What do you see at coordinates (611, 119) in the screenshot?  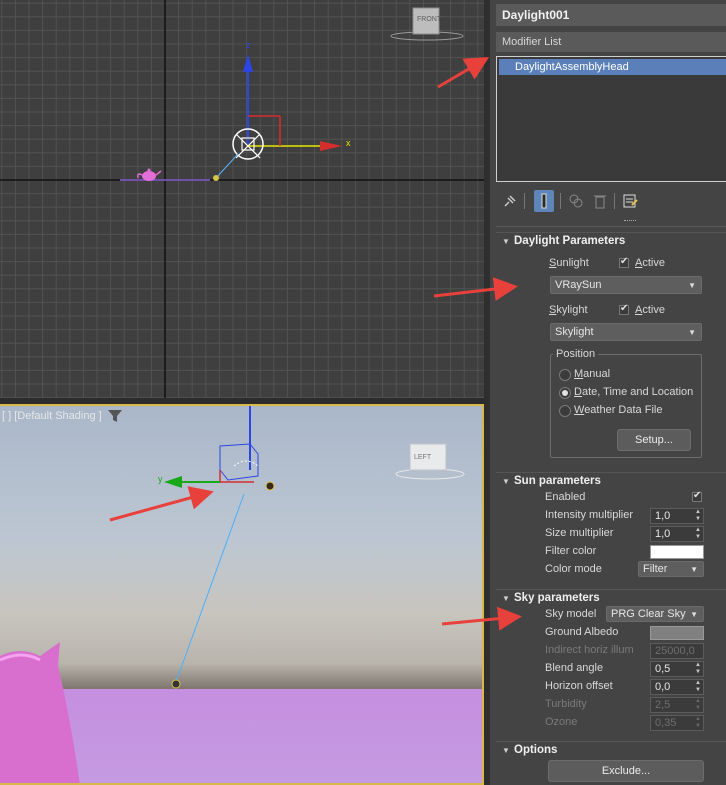 I see `modifier-stack: DaylightAssemblyHead` at bounding box center [611, 119].